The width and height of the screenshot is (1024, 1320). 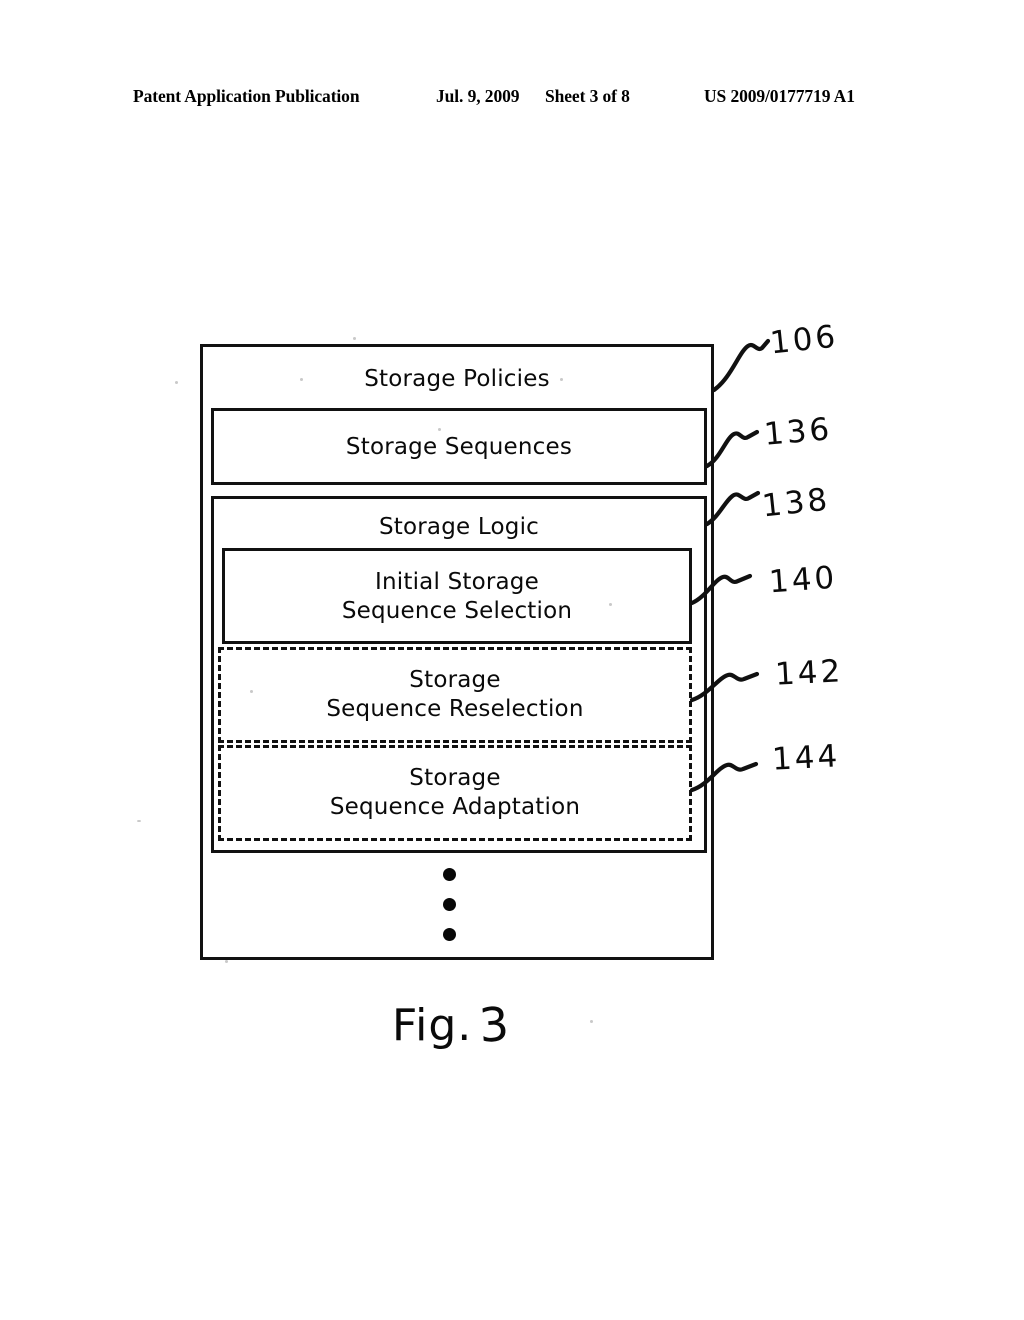 I want to click on box-initial-storage-sequence-selection: Initial Storage Sequence Selection, so click(x=457, y=596).